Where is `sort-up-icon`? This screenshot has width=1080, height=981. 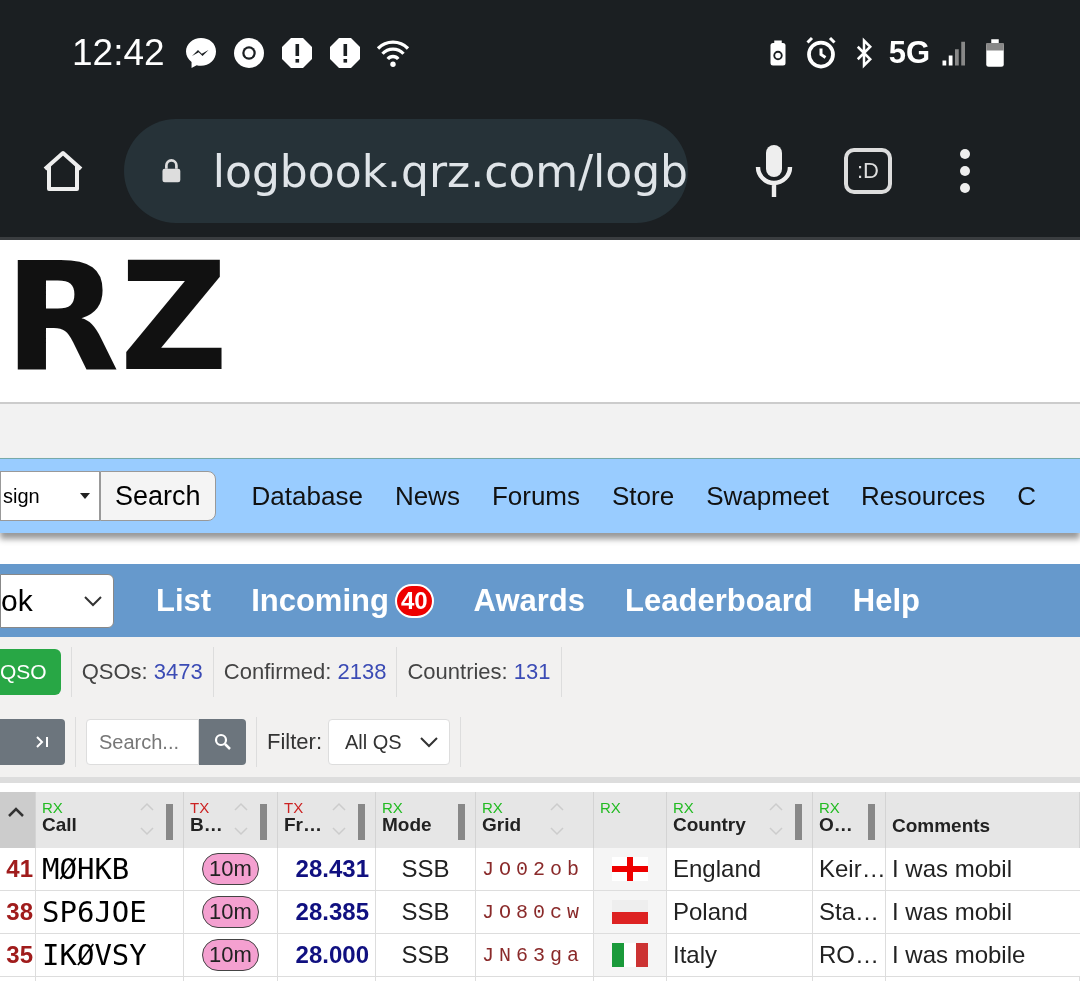
sort-up-icon is located at coordinates (16, 812).